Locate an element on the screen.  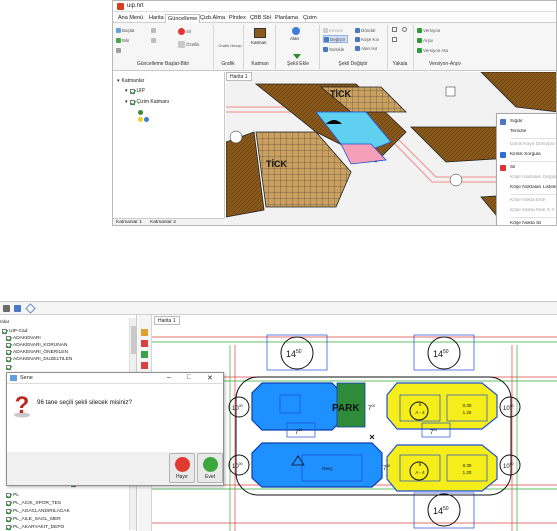
tab-katmanlar-2: Katmanlar 2 is located at coordinates (163, 222).